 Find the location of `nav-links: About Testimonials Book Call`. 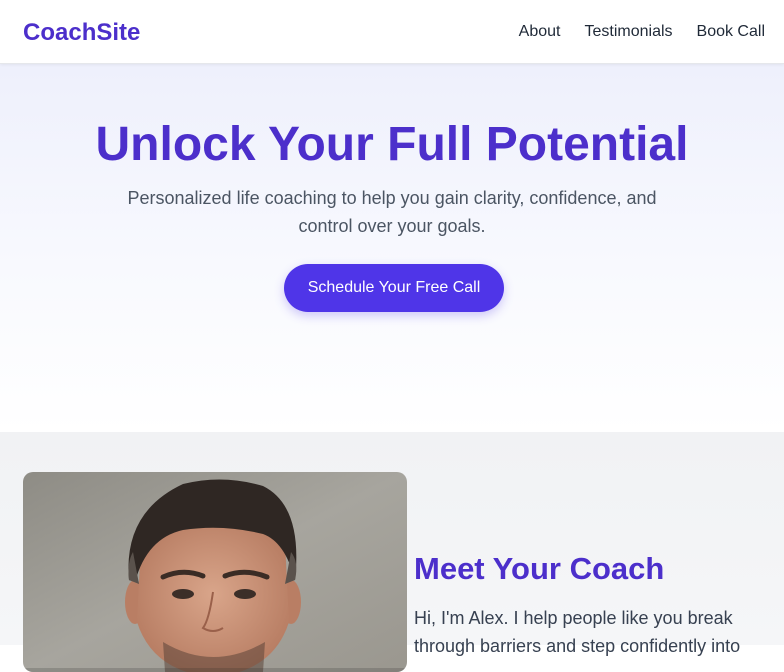

nav-links: About Testimonials Book Call is located at coordinates (642, 32).